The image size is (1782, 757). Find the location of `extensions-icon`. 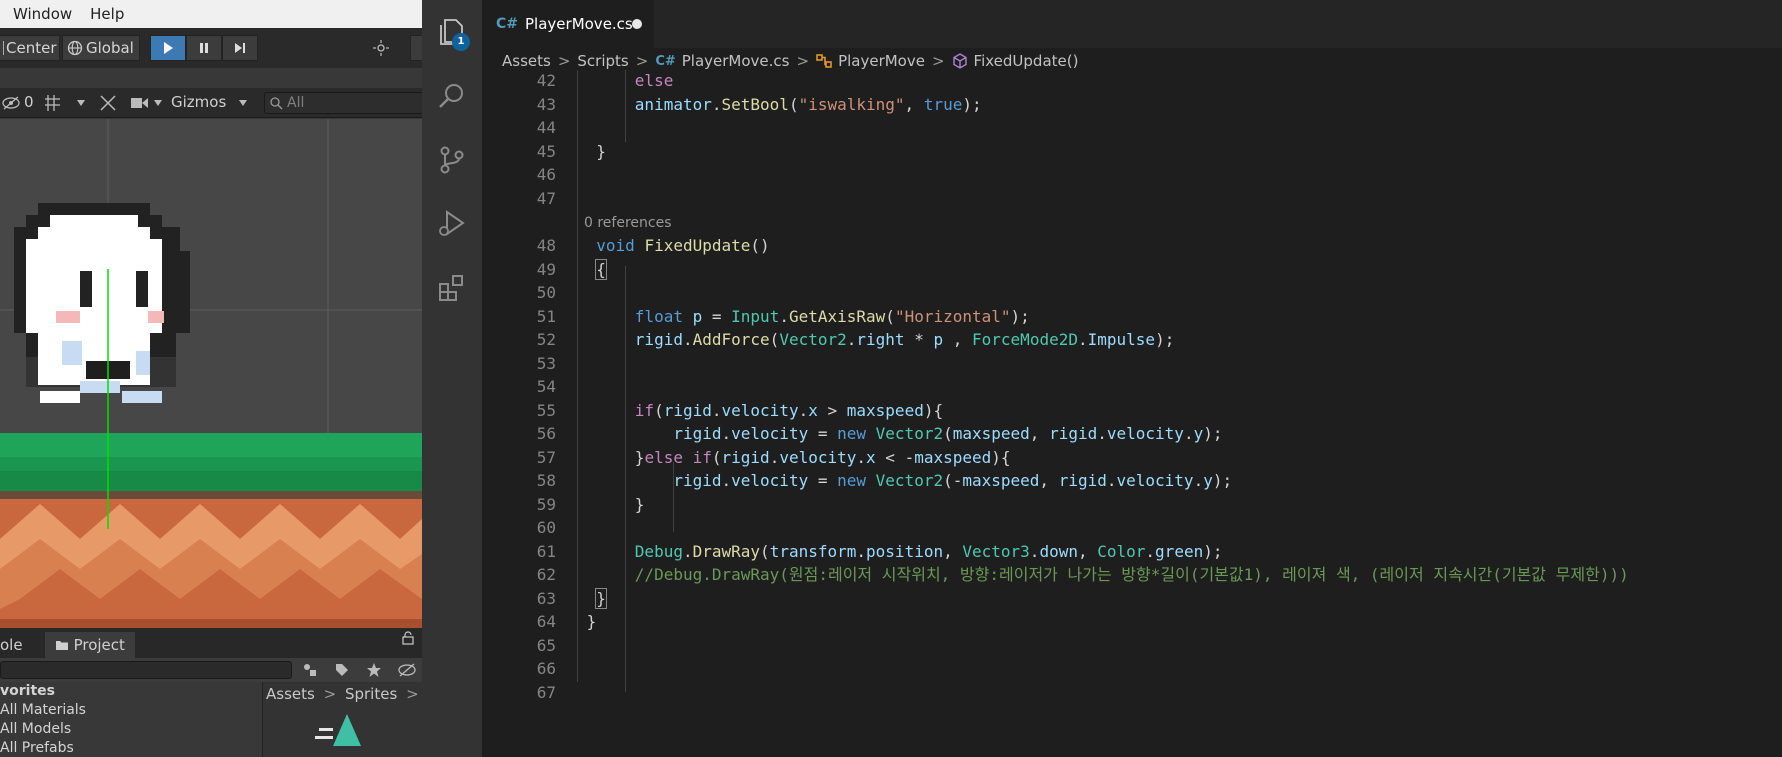

extensions-icon is located at coordinates (452, 288).